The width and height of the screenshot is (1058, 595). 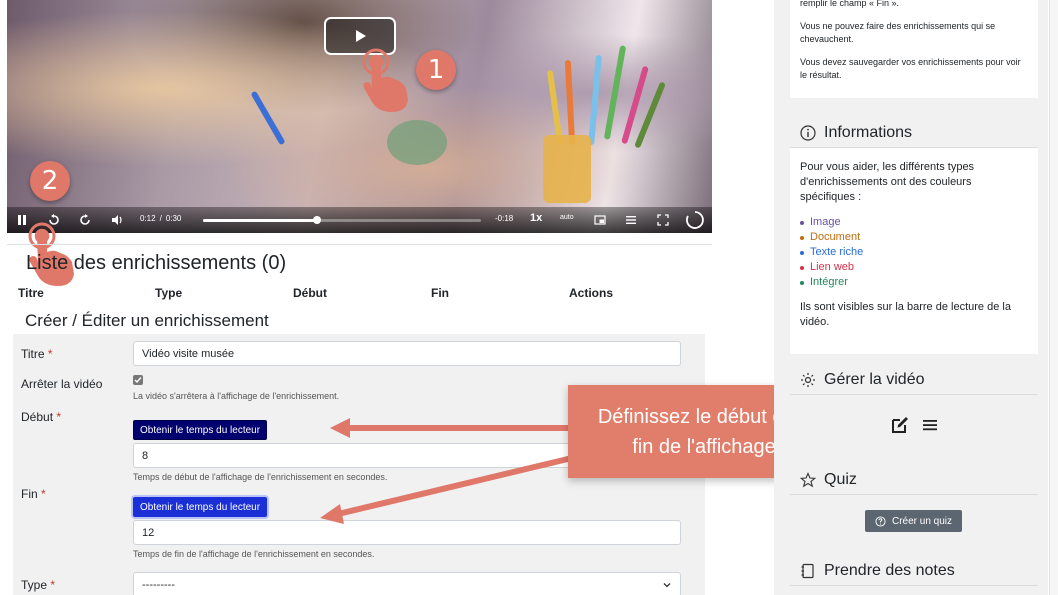 I want to click on chevron-down-icon, so click(x=667, y=585).